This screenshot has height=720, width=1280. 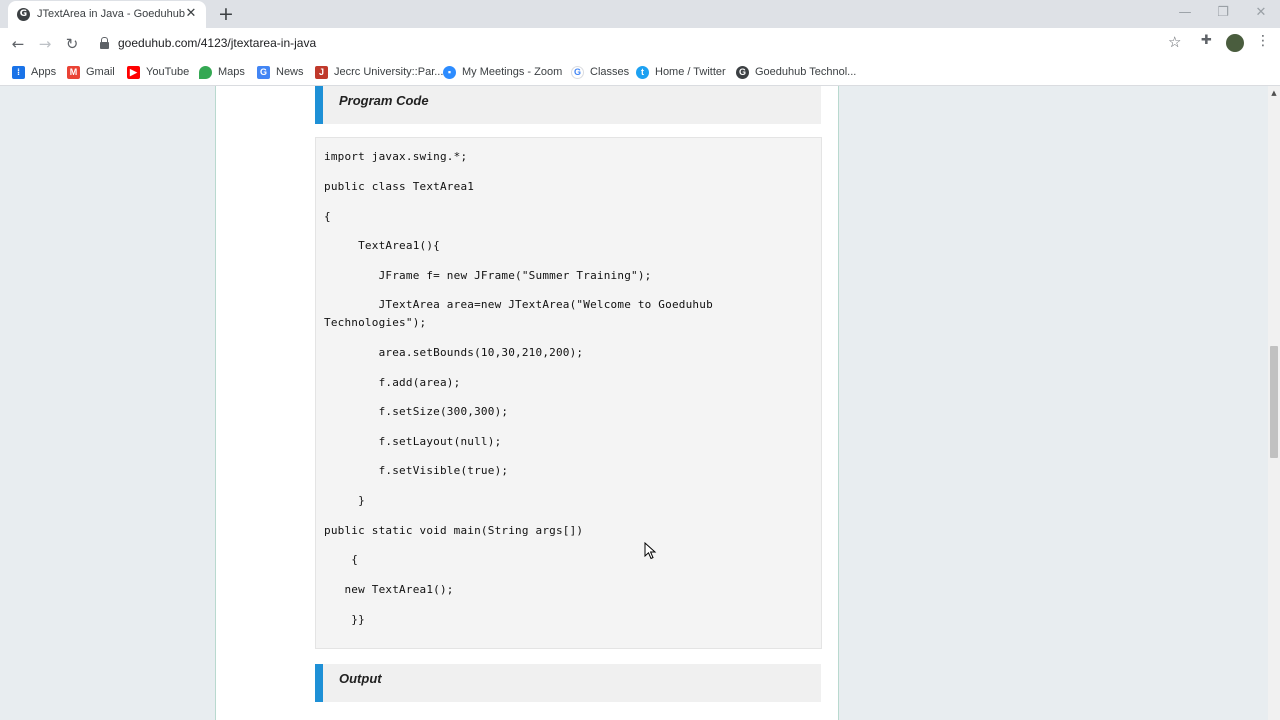 I want to click on bookmark-label: My Meetings - Zoom, so click(x=512, y=72).